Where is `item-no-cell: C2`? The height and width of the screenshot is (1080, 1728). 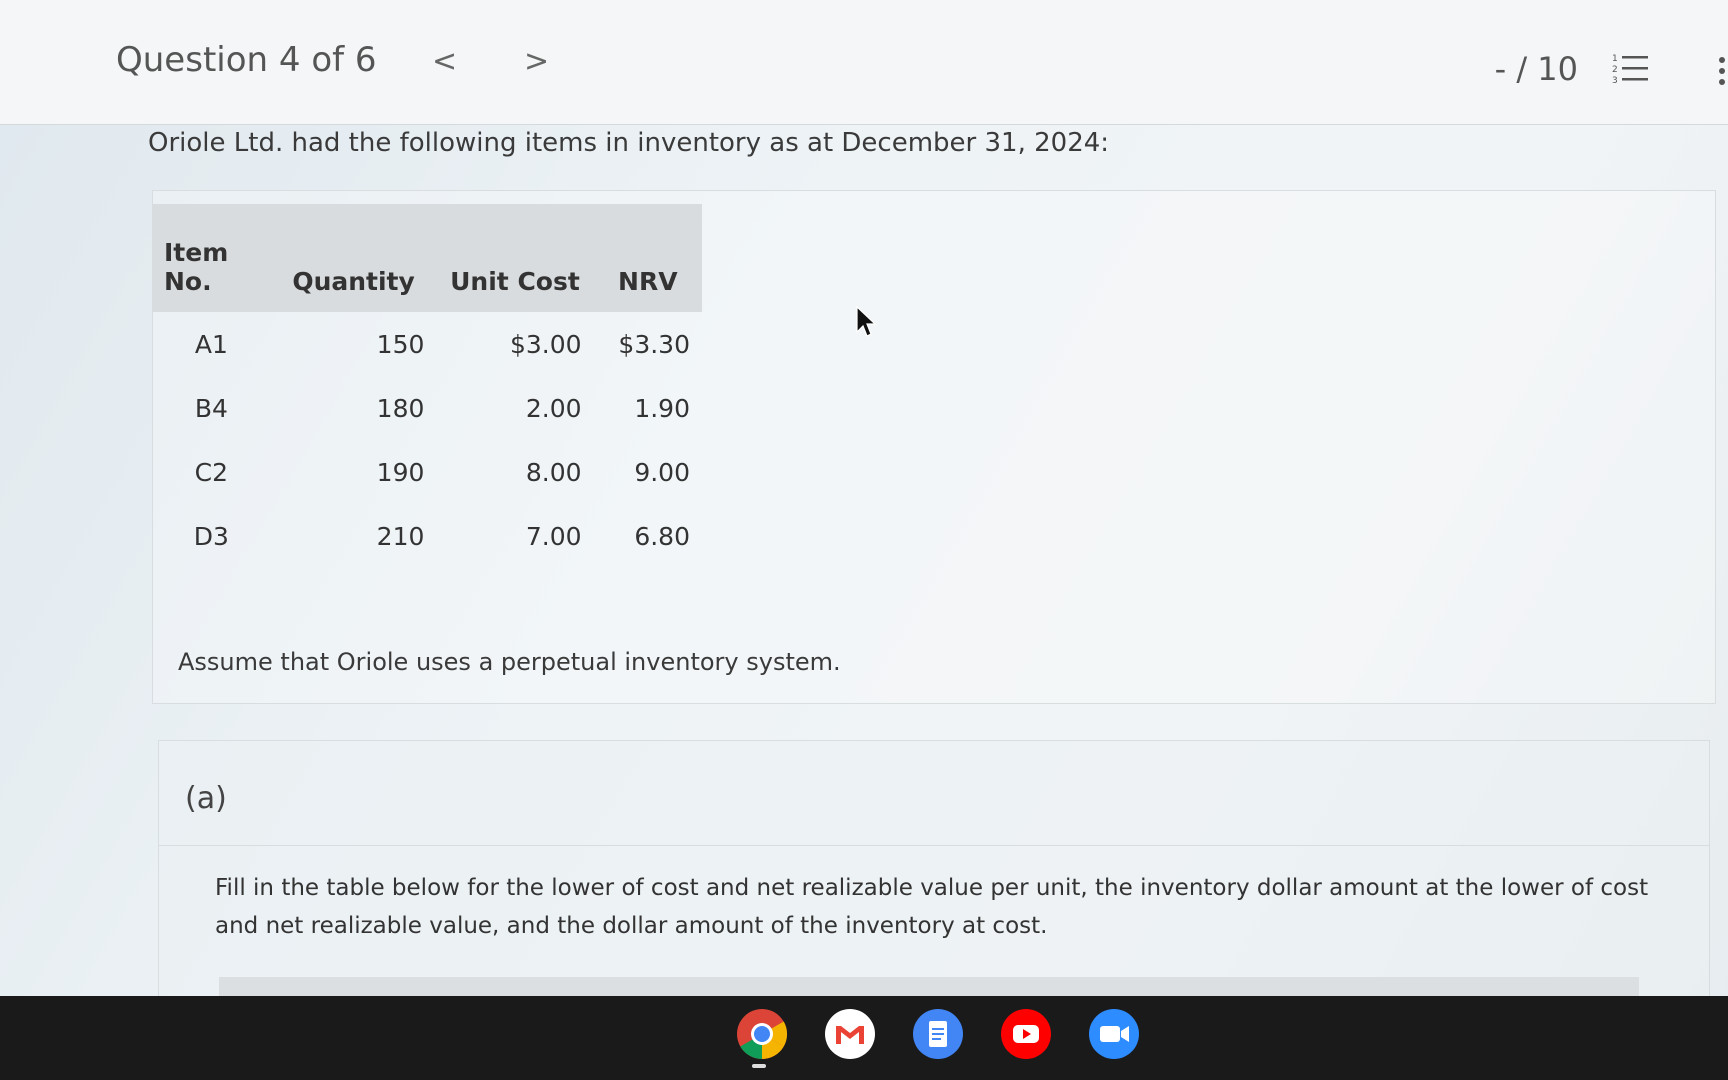
item-no-cell: C2 is located at coordinates (211, 472).